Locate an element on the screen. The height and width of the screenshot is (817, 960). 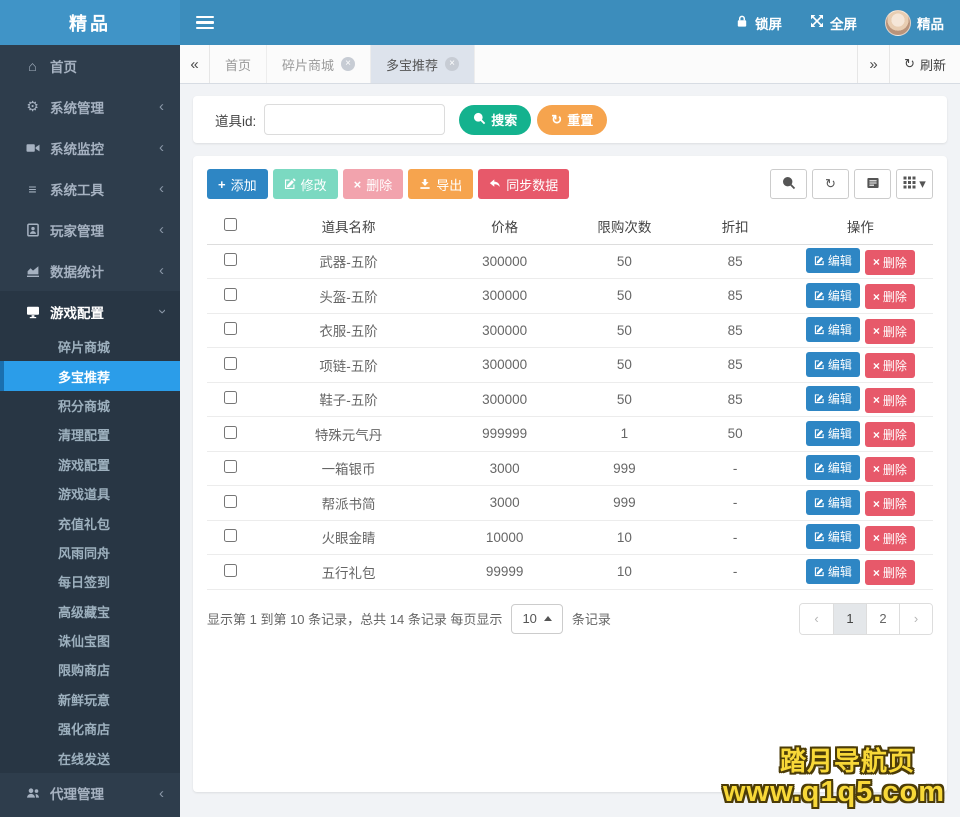
sidebar-subitem-recharge-pack: 充值礼包 is located at coordinates (90, 522).